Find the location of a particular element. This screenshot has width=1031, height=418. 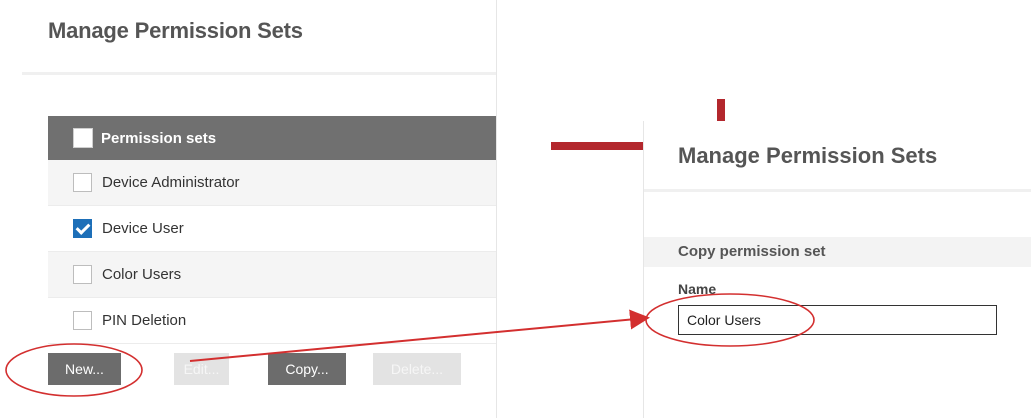

table-row: Device Administrator is located at coordinates (272, 183).